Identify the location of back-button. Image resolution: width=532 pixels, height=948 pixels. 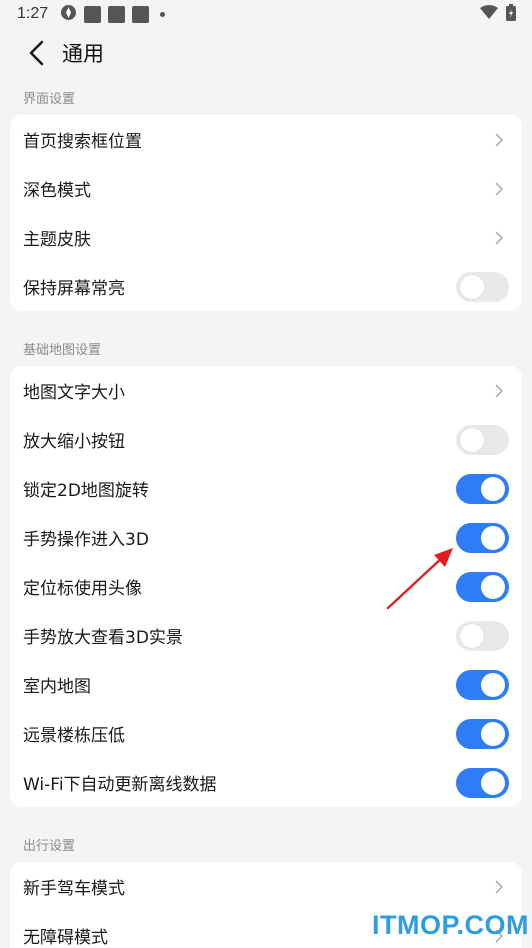
(37, 53).